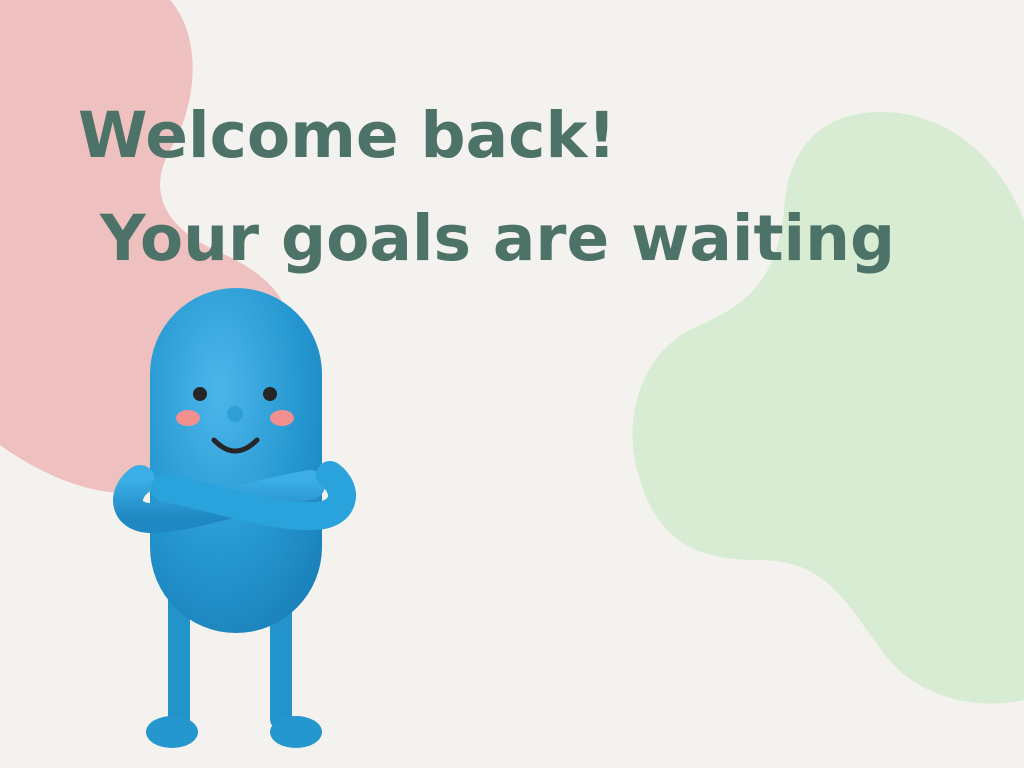 This screenshot has height=768, width=1024. I want to click on headline-line-2: Your goals are waiting, so click(498, 238).